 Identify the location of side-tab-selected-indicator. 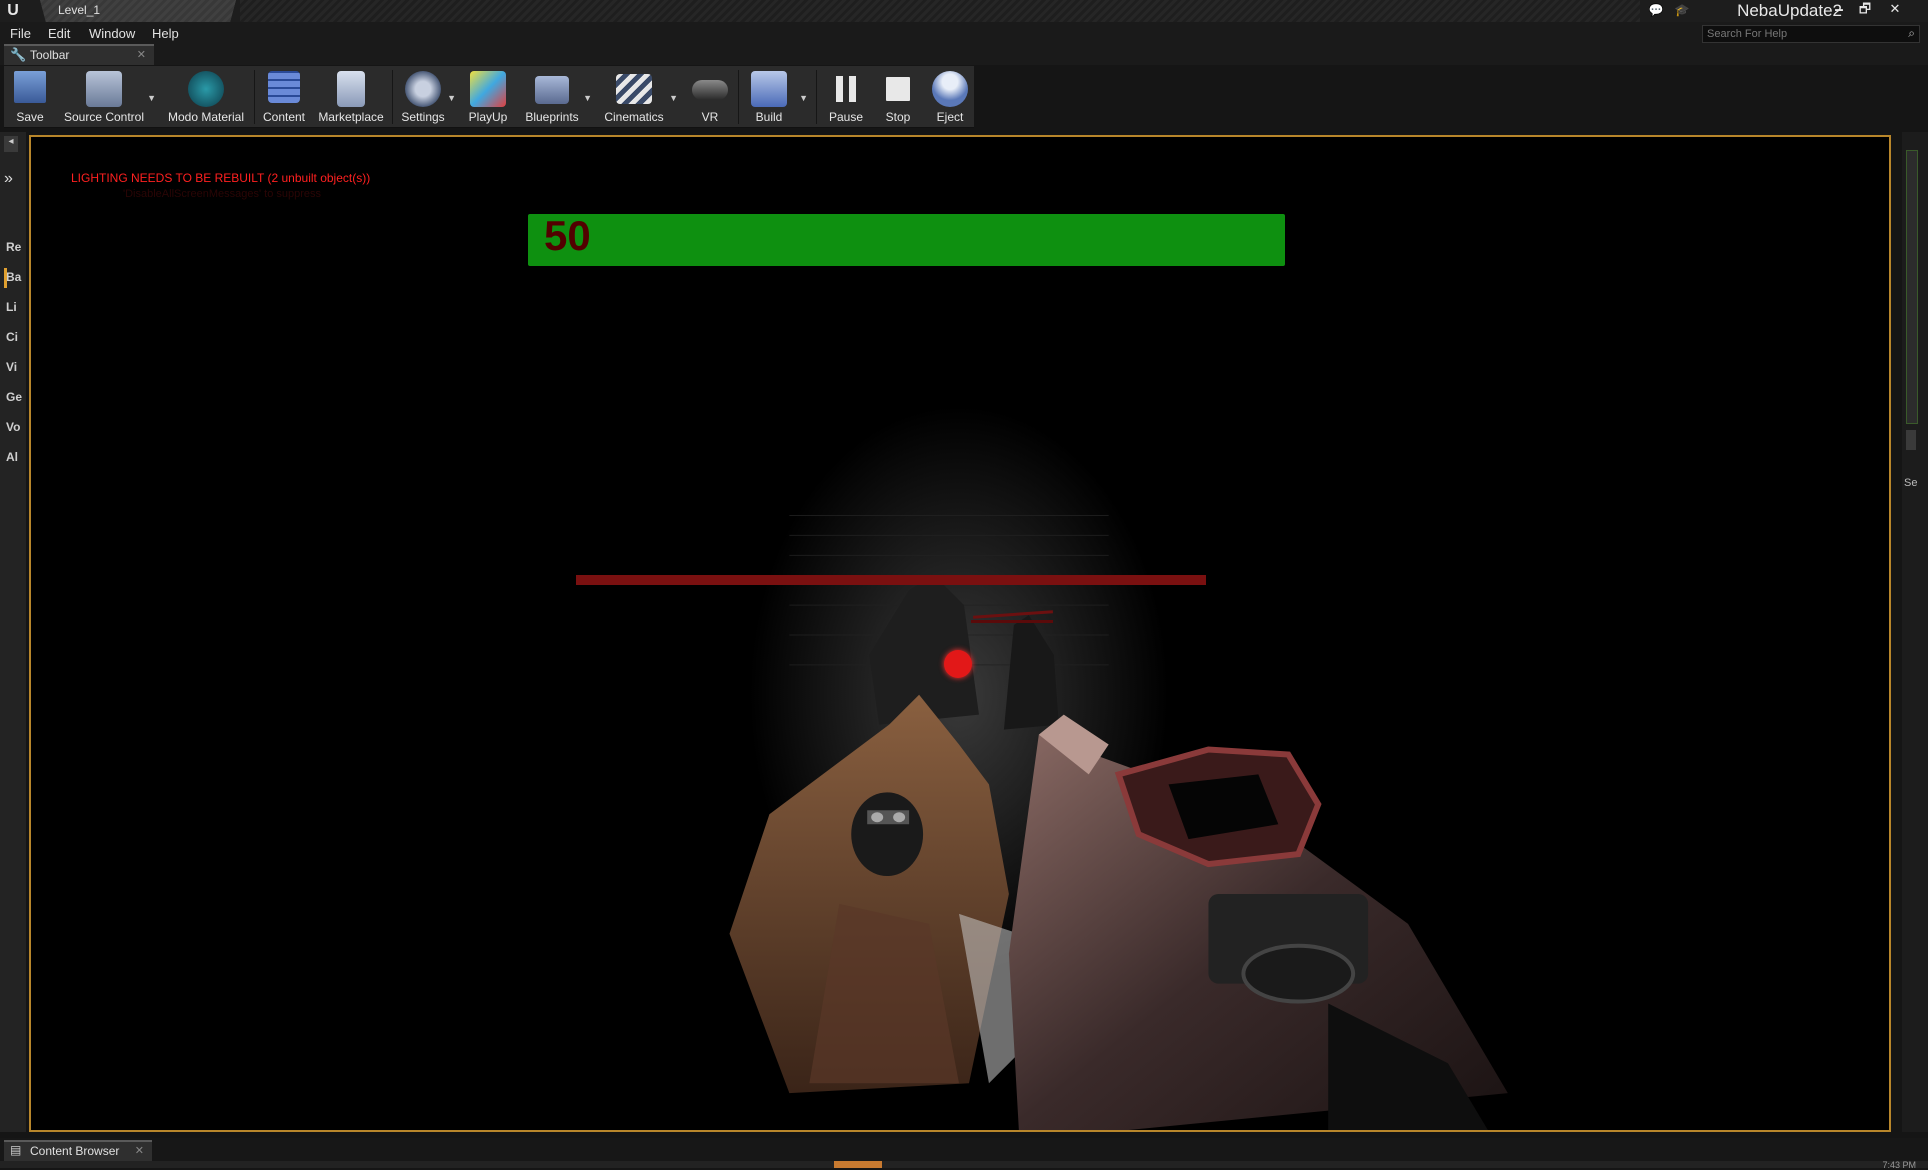
(5, 278).